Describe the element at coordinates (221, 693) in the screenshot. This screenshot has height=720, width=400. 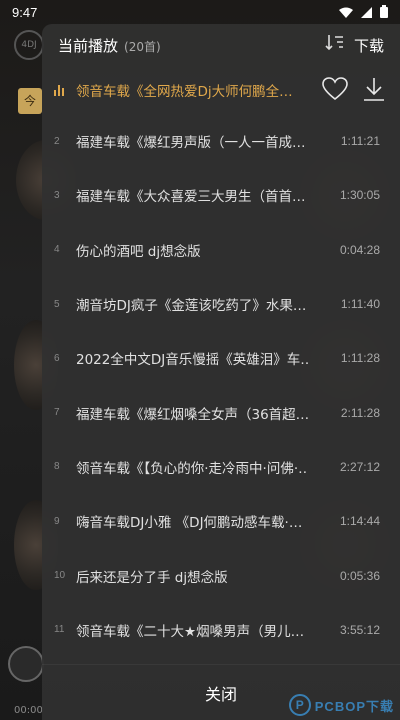
I see `close-button: 关闭` at that location.